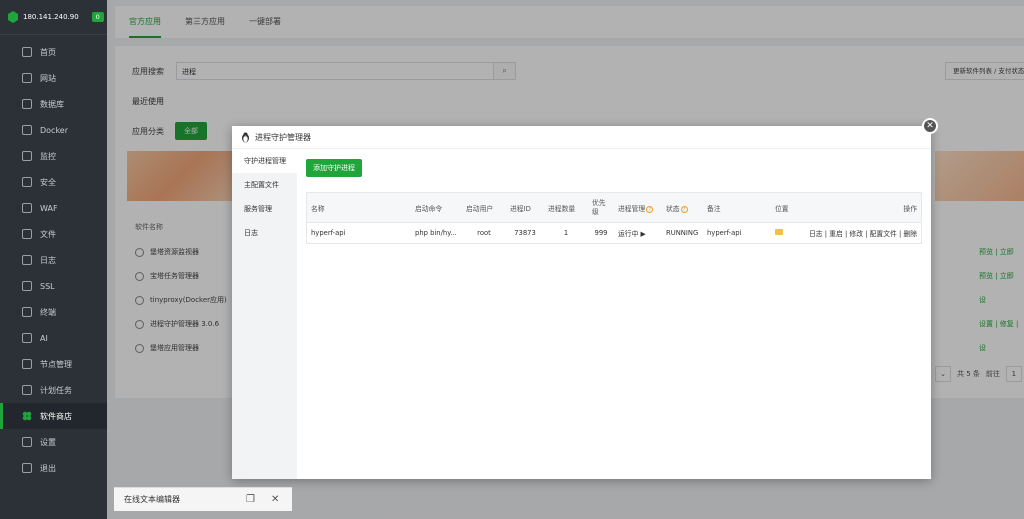 This screenshot has width=1024, height=519. I want to click on sidebar-item-label: Docker, so click(54, 130).